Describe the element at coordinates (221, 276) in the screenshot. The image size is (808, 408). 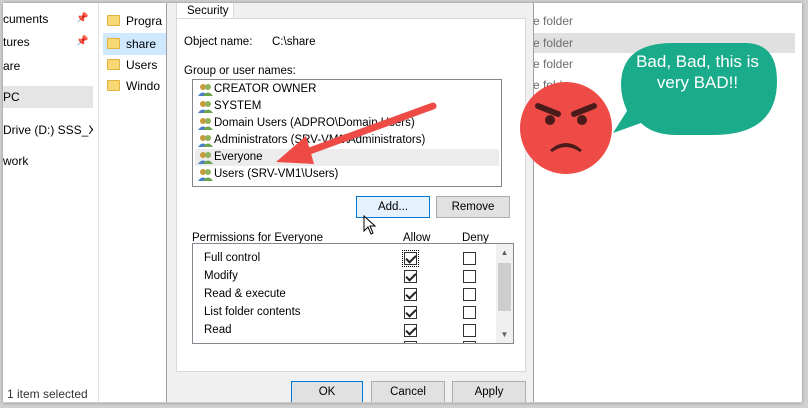
I see `permission-name: Modify` at that location.